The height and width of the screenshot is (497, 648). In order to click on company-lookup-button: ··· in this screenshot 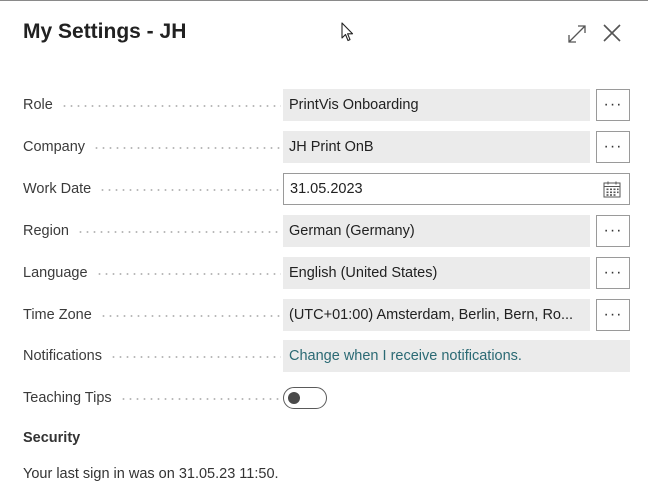, I will do `click(613, 147)`.